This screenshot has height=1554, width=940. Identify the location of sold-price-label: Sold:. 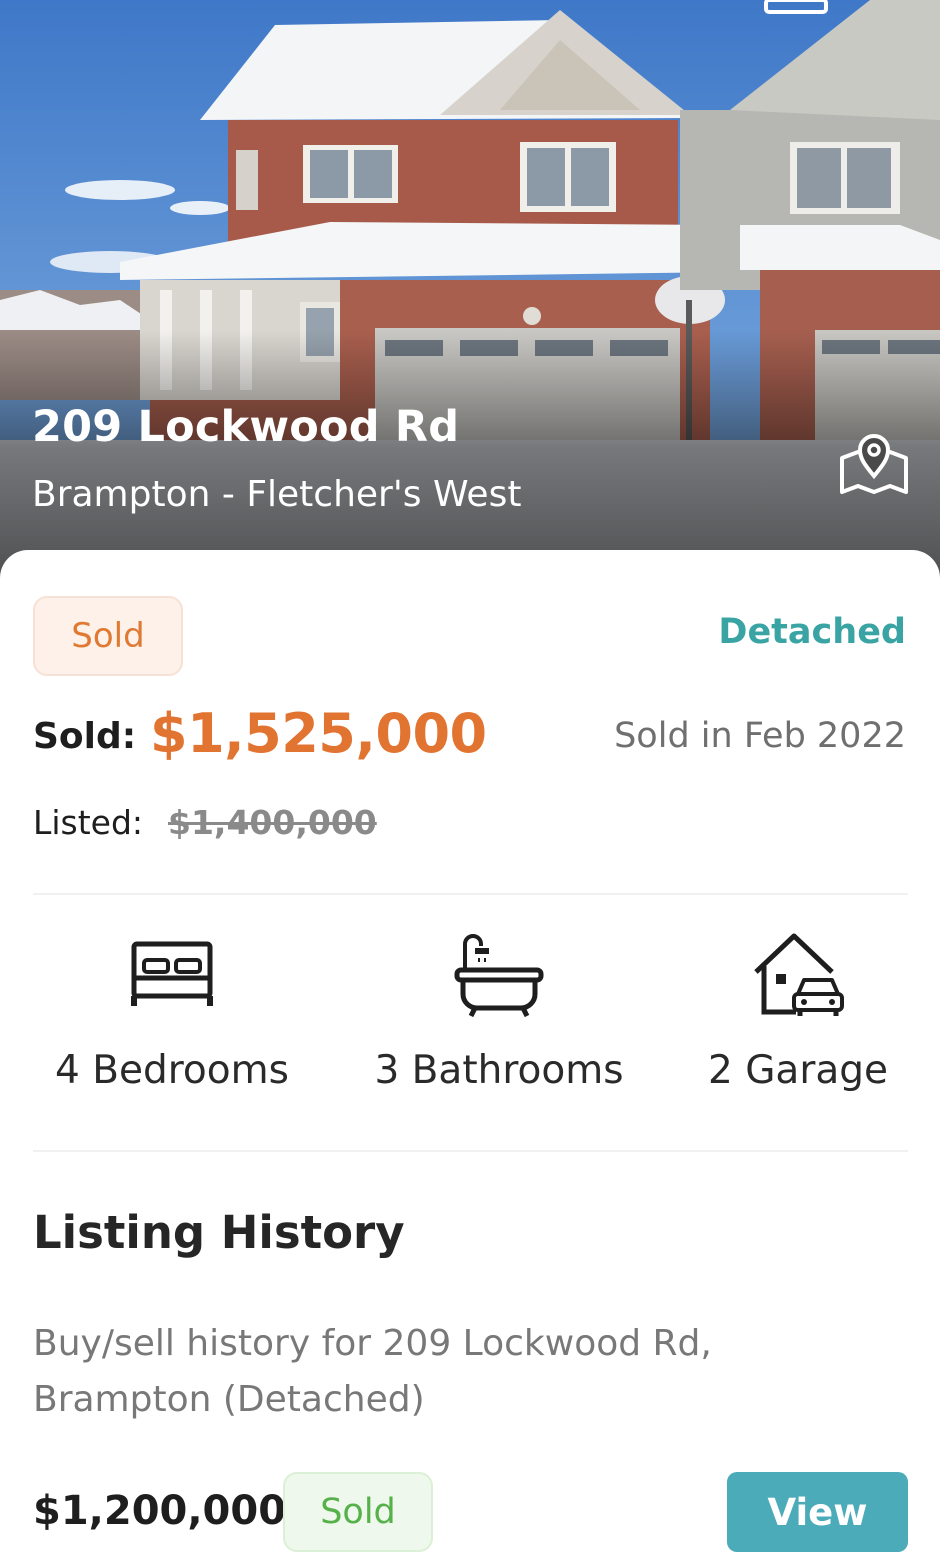
(85, 736).